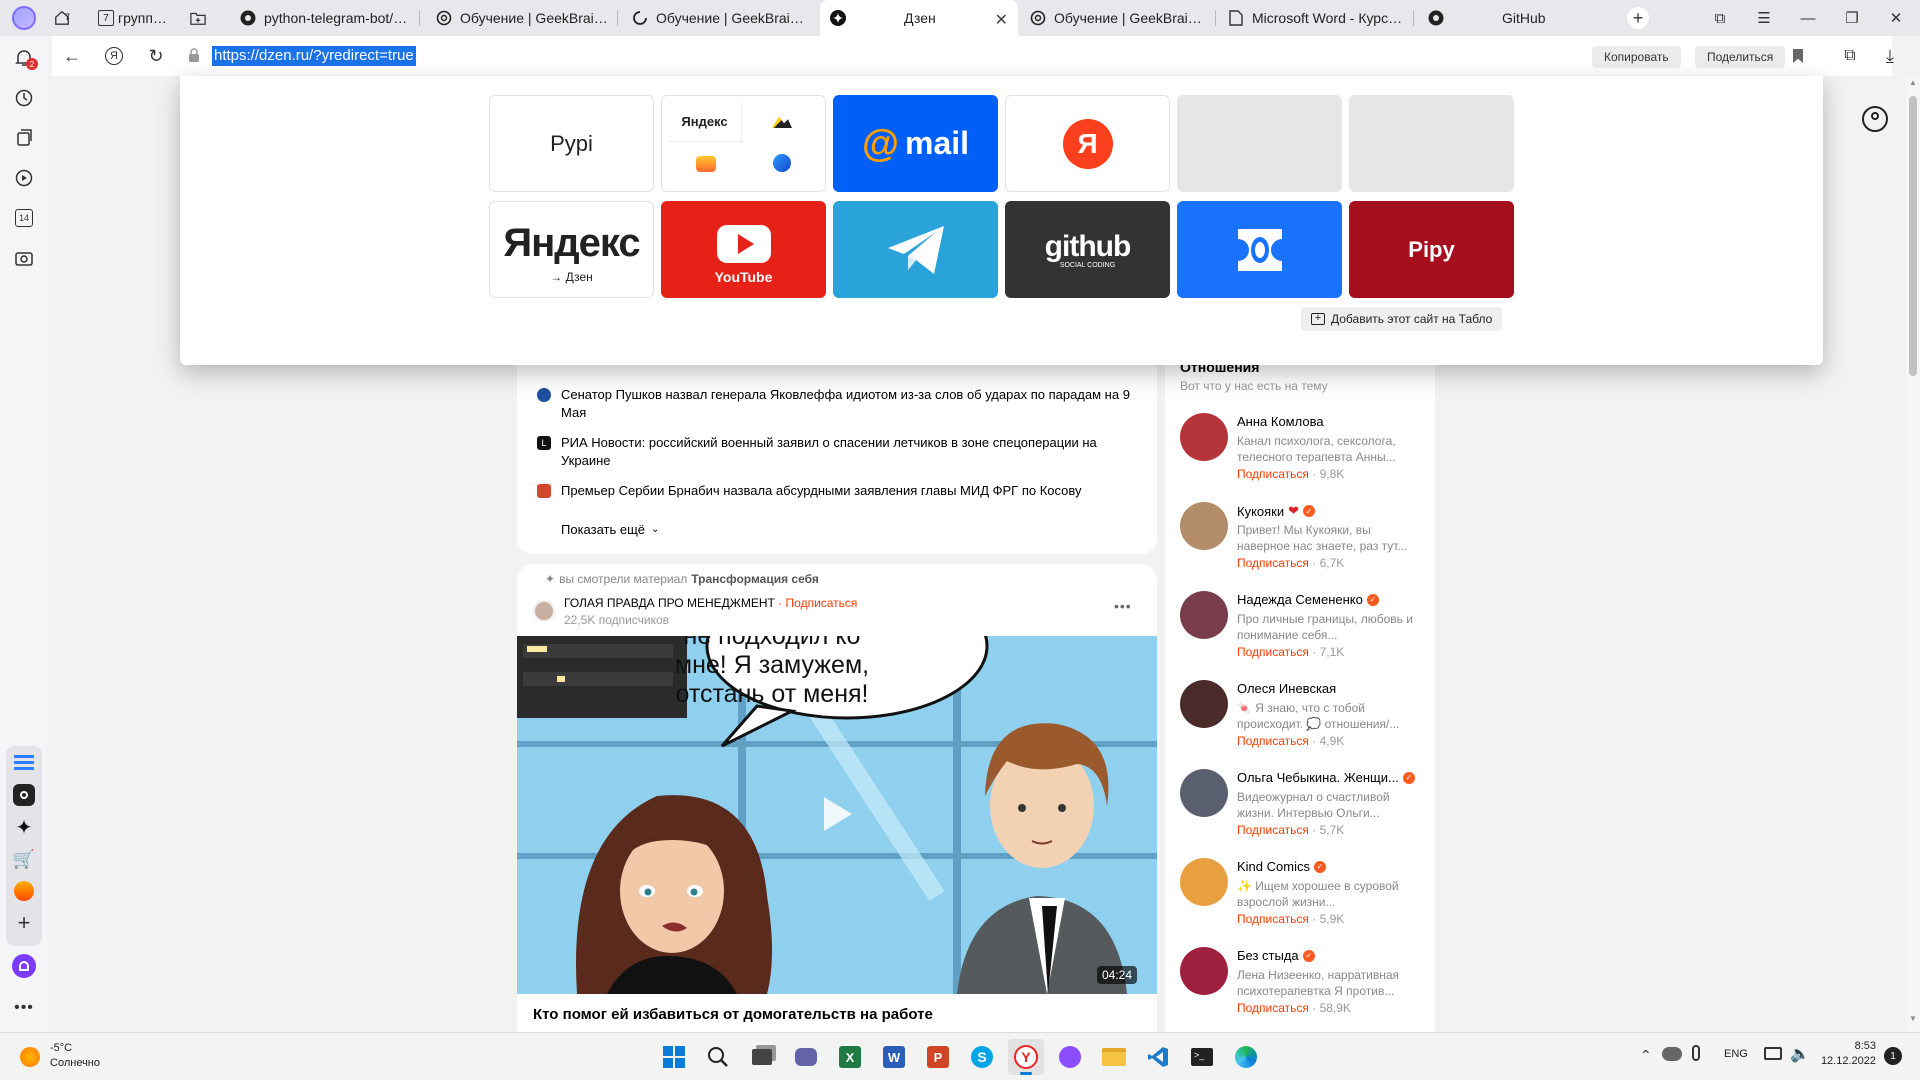 This screenshot has height=1080, width=1920. Describe the element at coordinates (134, 18) in the screenshot. I see `tab-group: 7 группа 1` at that location.